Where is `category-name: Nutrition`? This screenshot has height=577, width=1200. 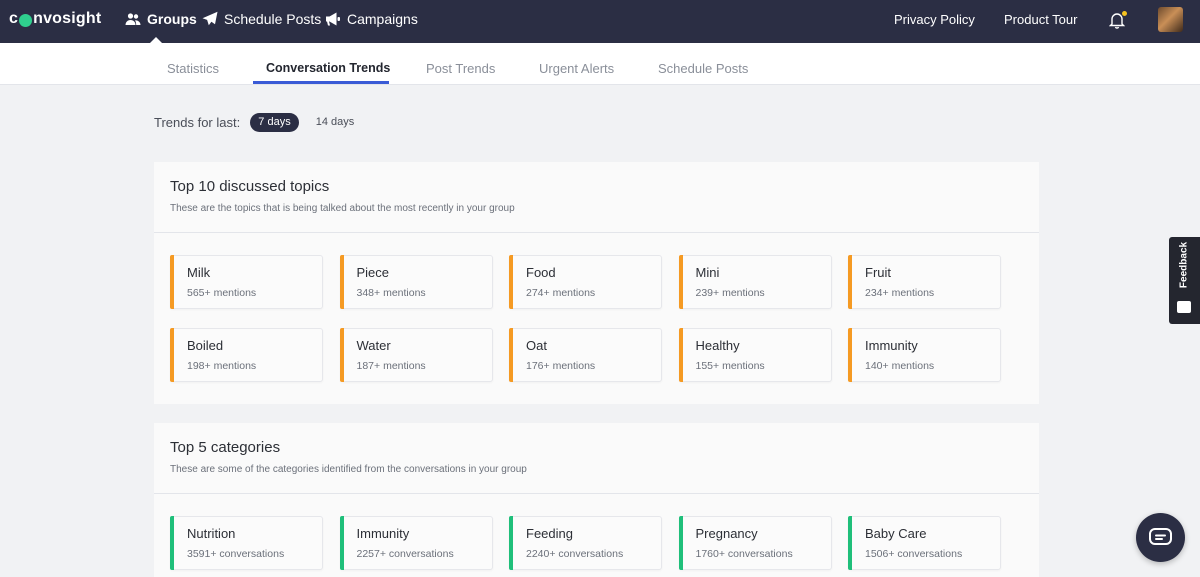
category-name: Nutrition is located at coordinates (211, 533).